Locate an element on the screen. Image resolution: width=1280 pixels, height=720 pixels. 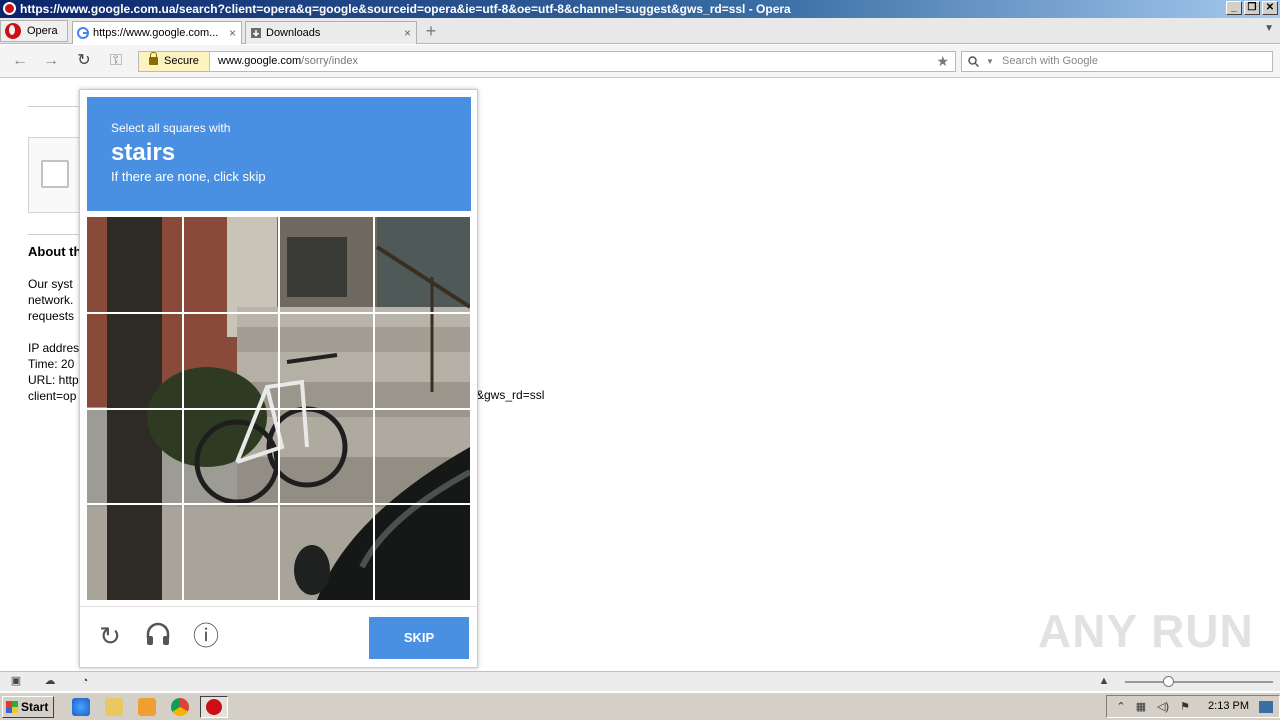
audio-challenge-icon is located at coordinates (158, 636).